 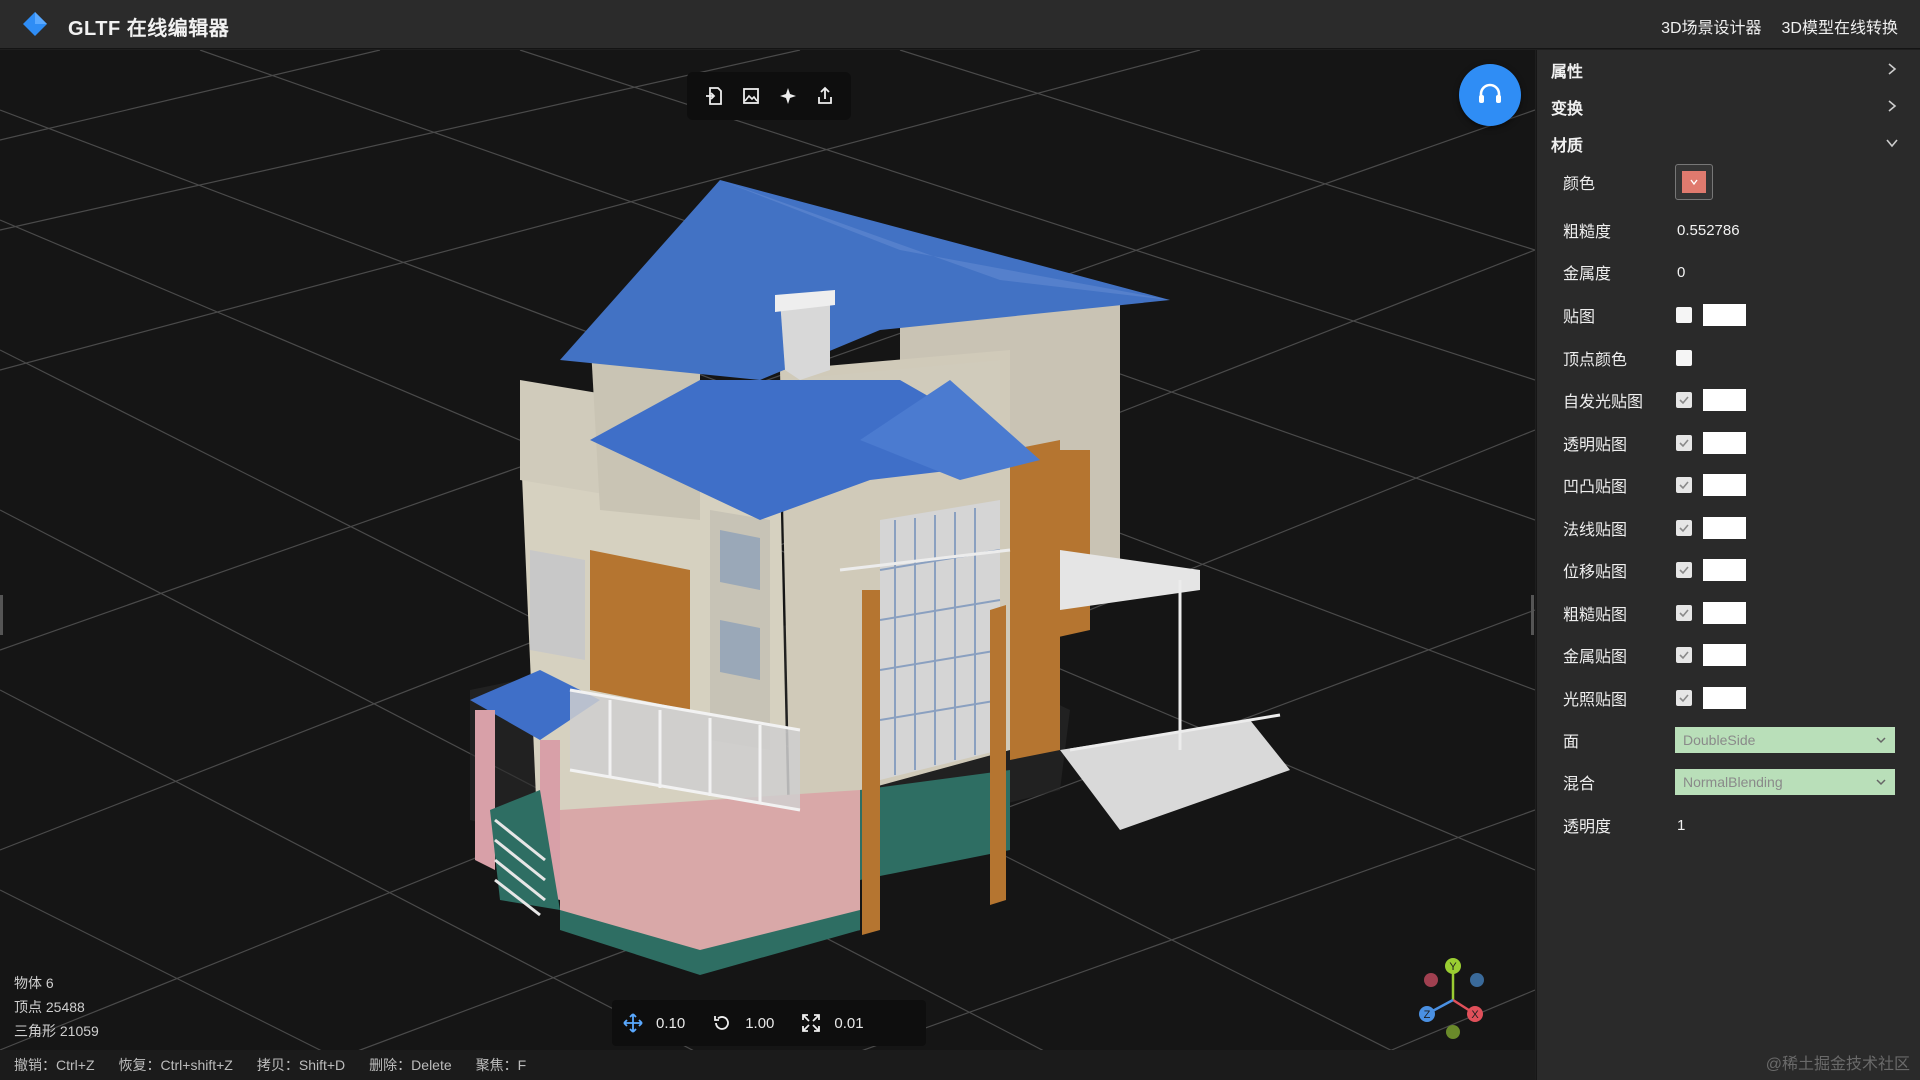 What do you see at coordinates (1450, 995) in the screenshot?
I see `axis-gizmo: Y X Z` at bounding box center [1450, 995].